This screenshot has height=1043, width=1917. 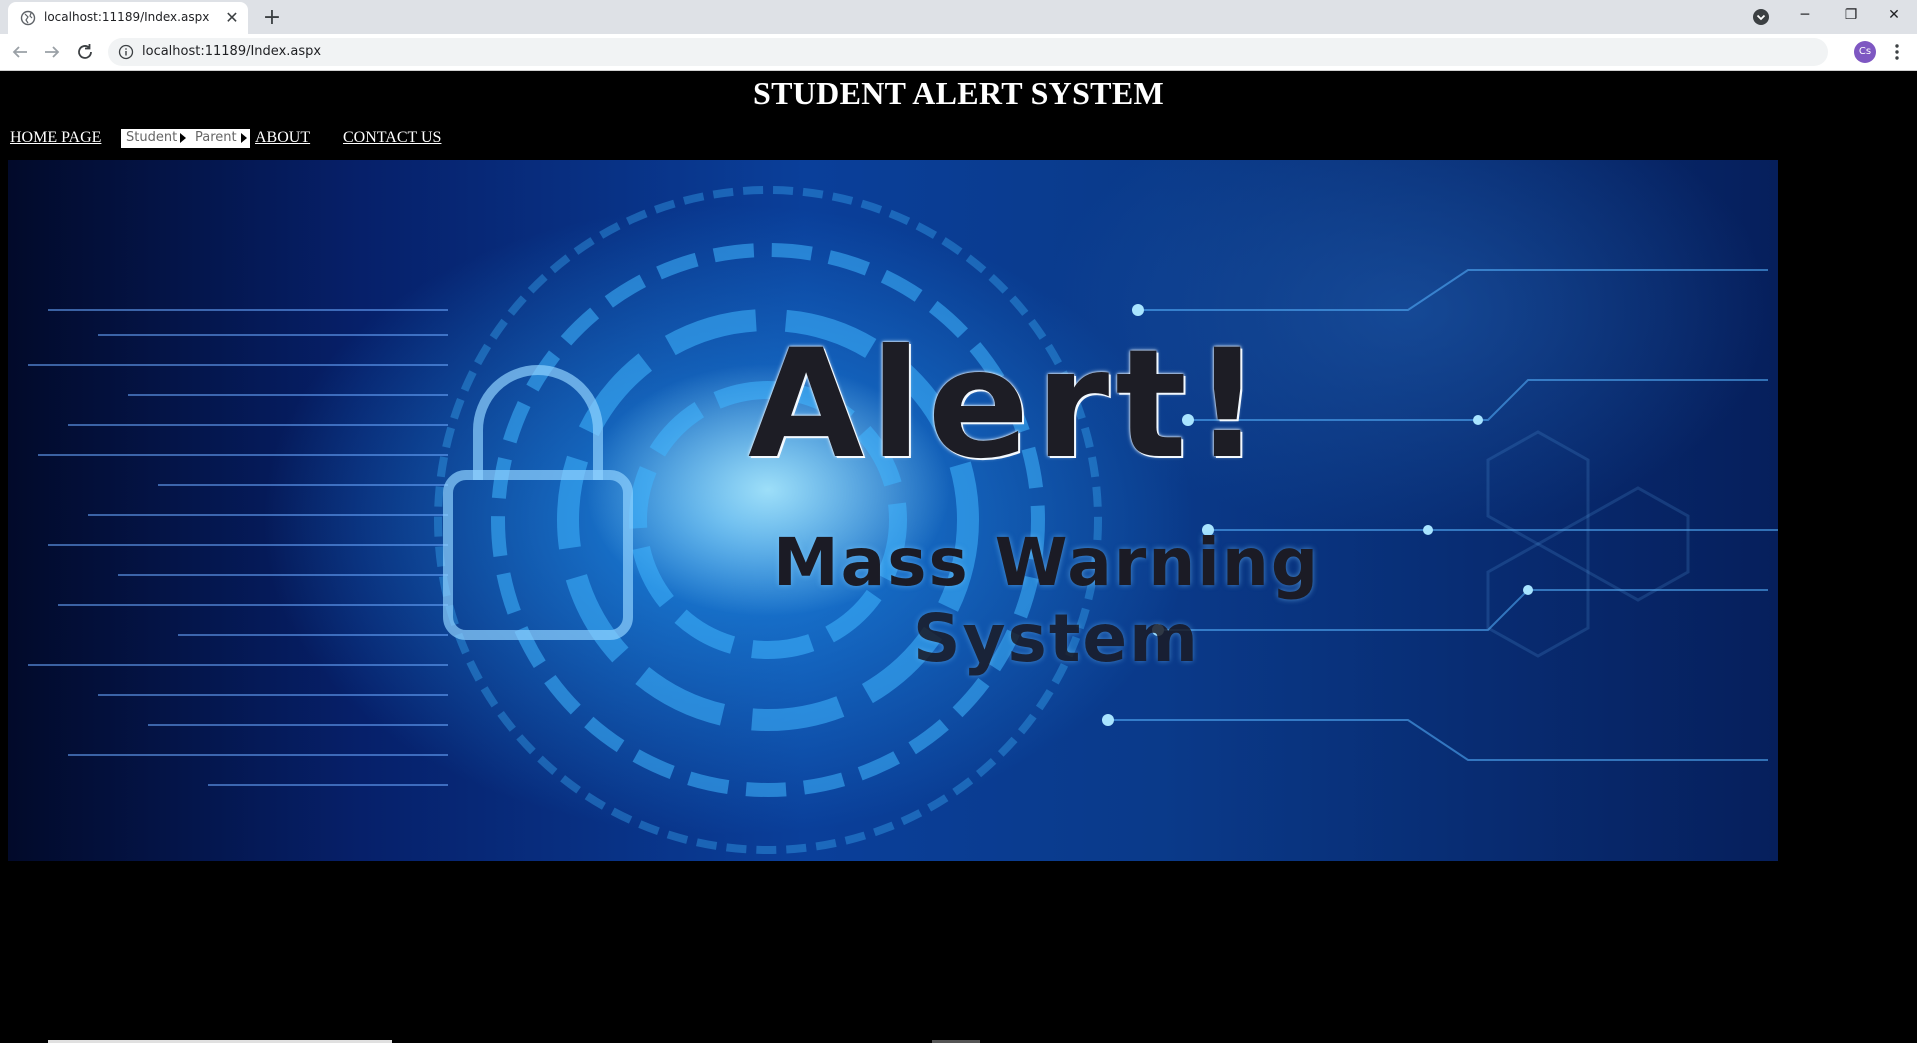 What do you see at coordinates (151, 138) in the screenshot?
I see `menu-item-student: Student` at bounding box center [151, 138].